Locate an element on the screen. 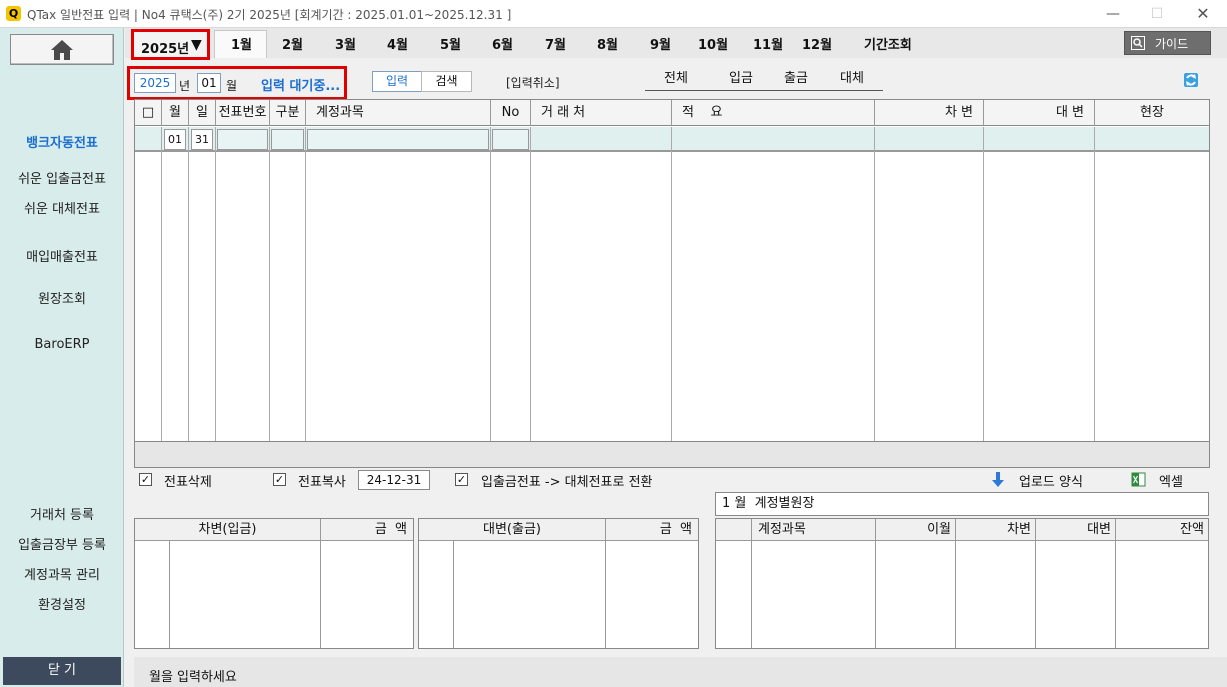  year-selector: 2025년 ▼ is located at coordinates (170, 44).